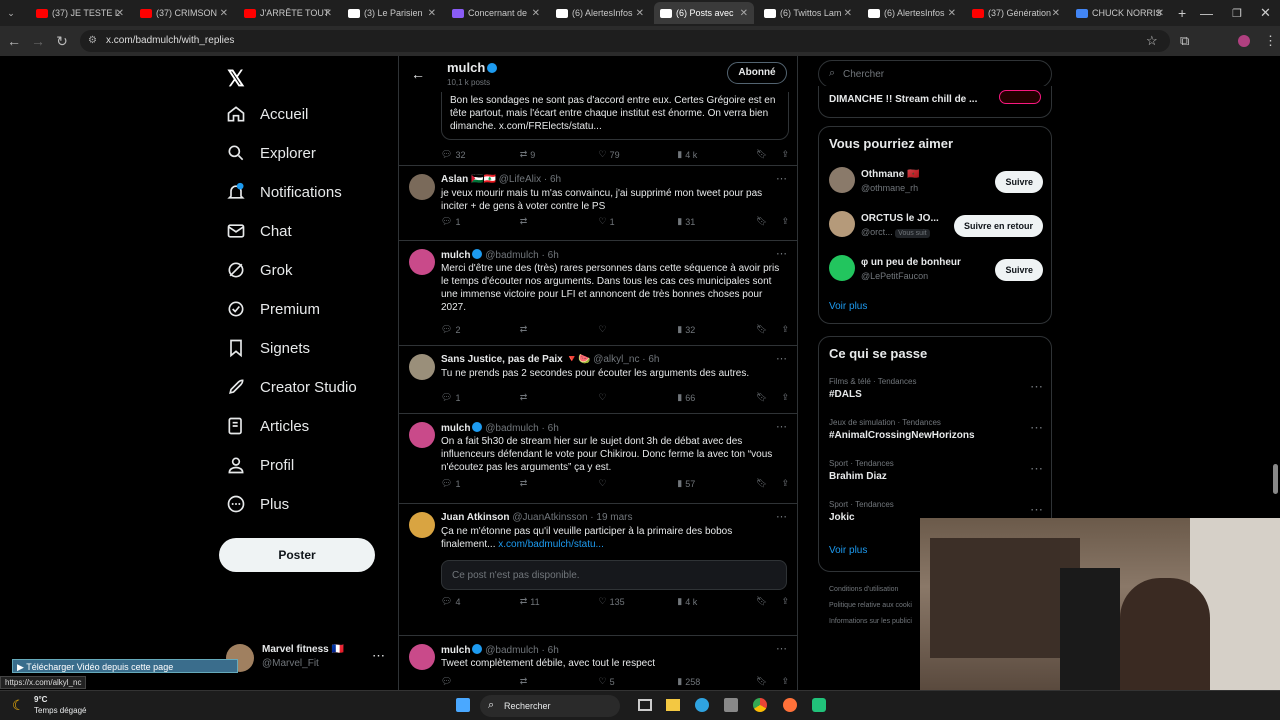  Describe the element at coordinates (697, 681) in the screenshot. I see `views-button: ▮ 258` at that location.